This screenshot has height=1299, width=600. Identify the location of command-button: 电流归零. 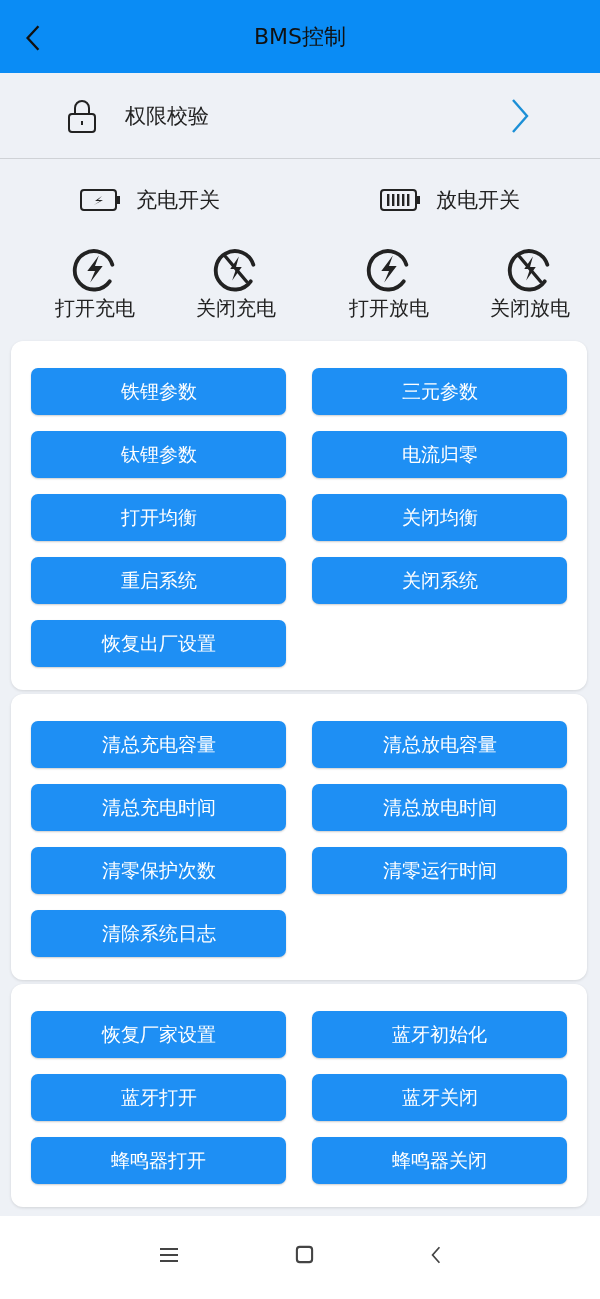
(439, 454).